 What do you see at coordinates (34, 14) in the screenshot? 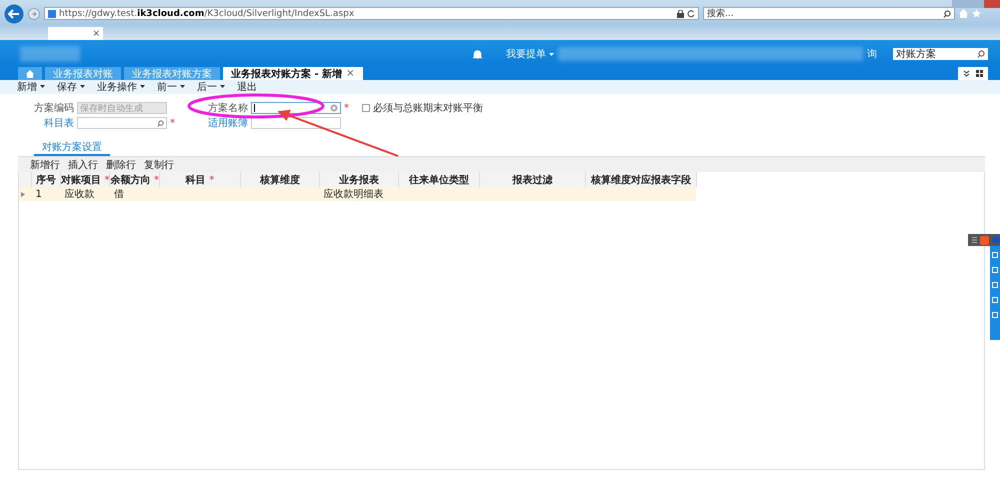
I see `forward-icon` at bounding box center [34, 14].